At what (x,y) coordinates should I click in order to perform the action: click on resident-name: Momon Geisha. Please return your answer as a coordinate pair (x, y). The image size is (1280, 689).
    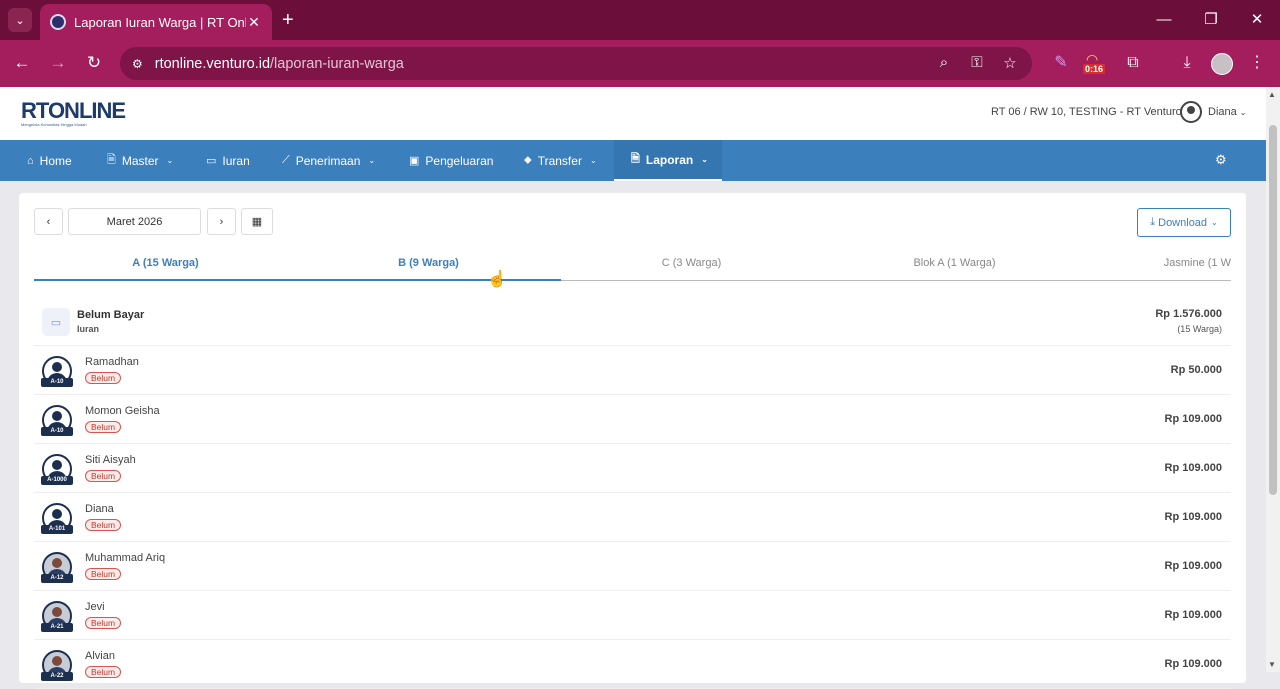
    Looking at the image, I should click on (122, 411).